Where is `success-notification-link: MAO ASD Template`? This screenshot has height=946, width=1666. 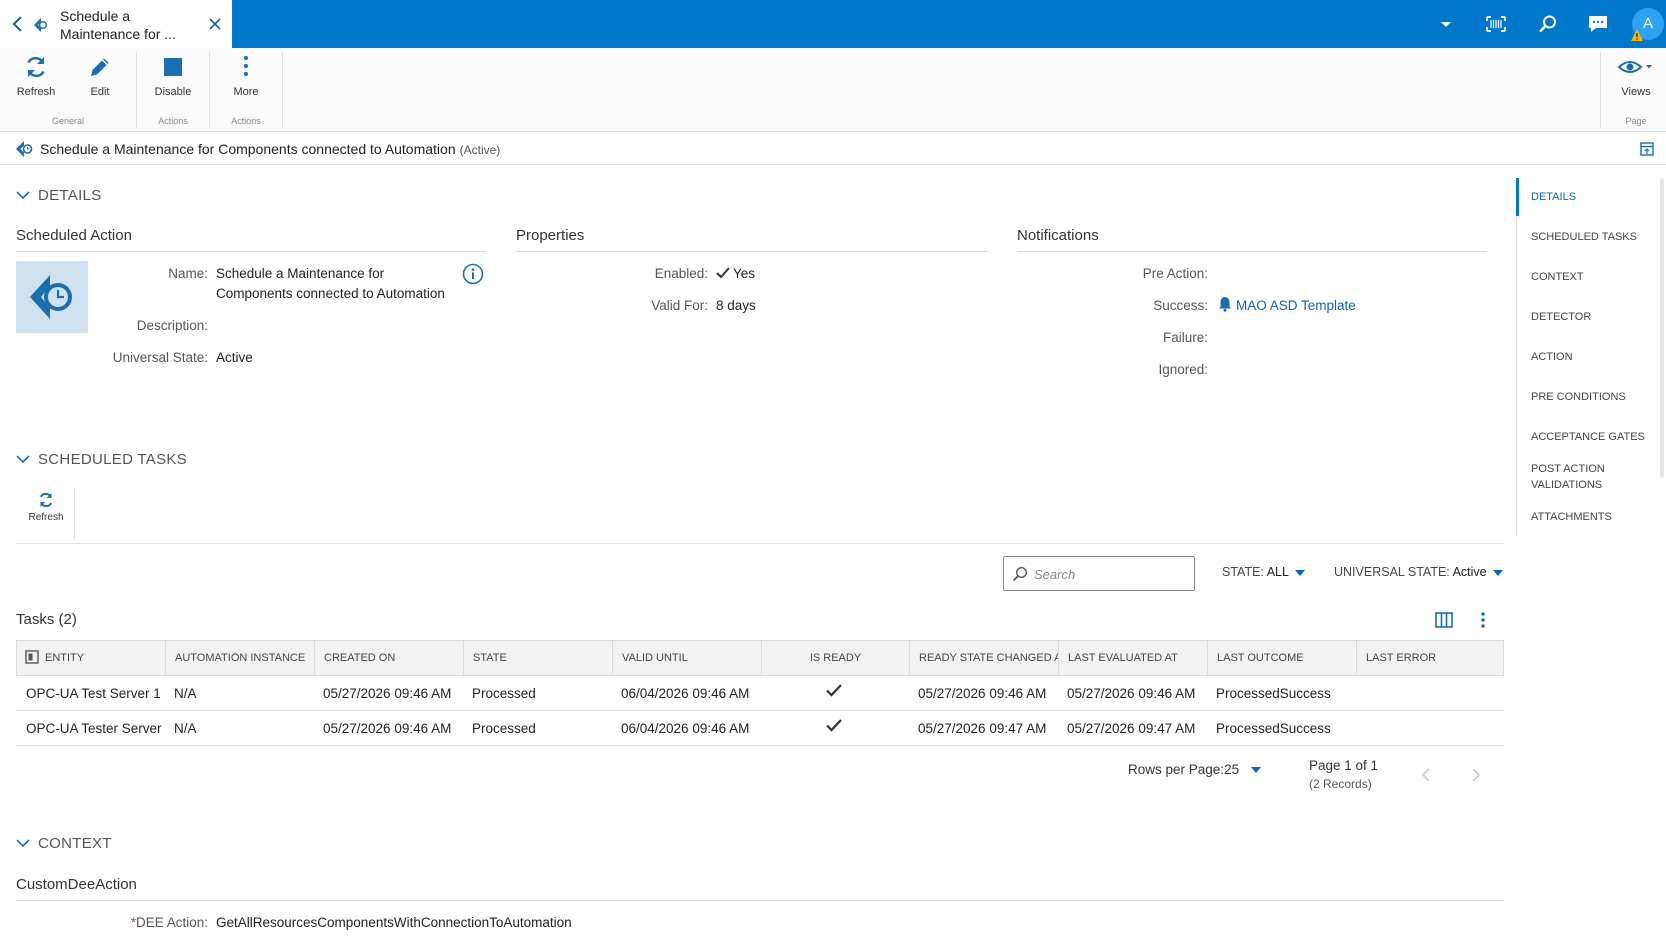
success-notification-link: MAO ASD Template is located at coordinates (1287, 306).